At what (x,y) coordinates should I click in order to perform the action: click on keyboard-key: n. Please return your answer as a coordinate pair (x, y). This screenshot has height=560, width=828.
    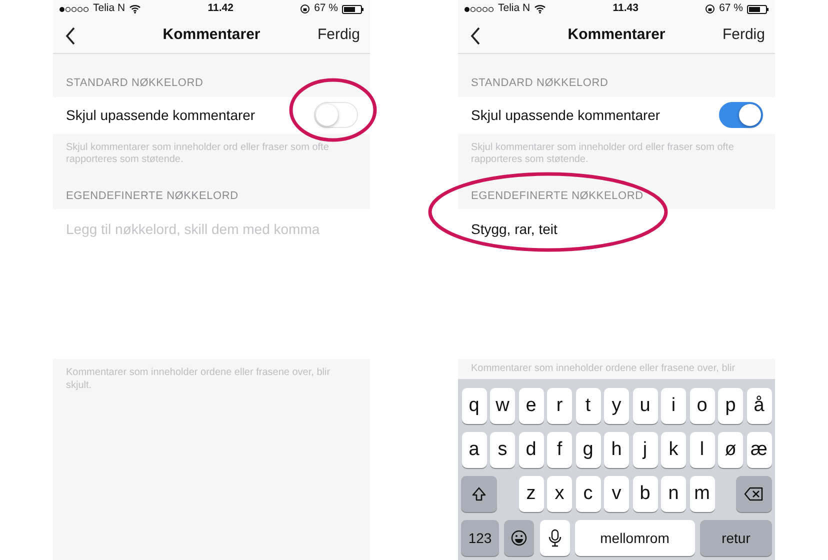
    Looking at the image, I should click on (673, 494).